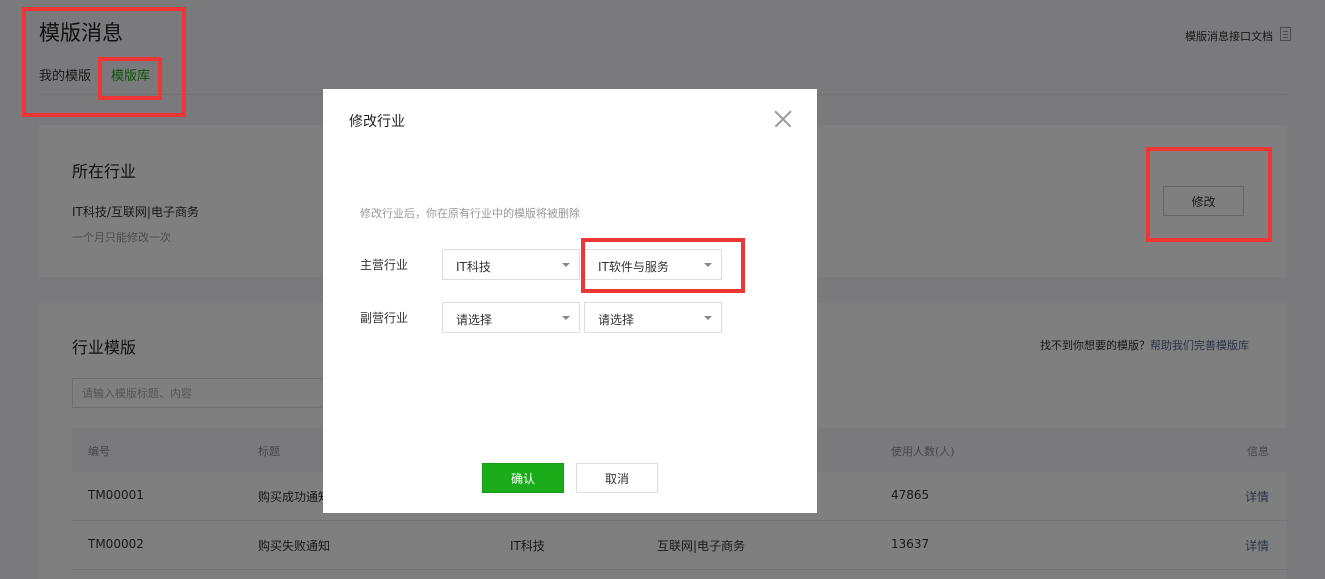 The image size is (1325, 579). What do you see at coordinates (384, 265) in the screenshot?
I see `primary-industry-label: 主营行业` at bounding box center [384, 265].